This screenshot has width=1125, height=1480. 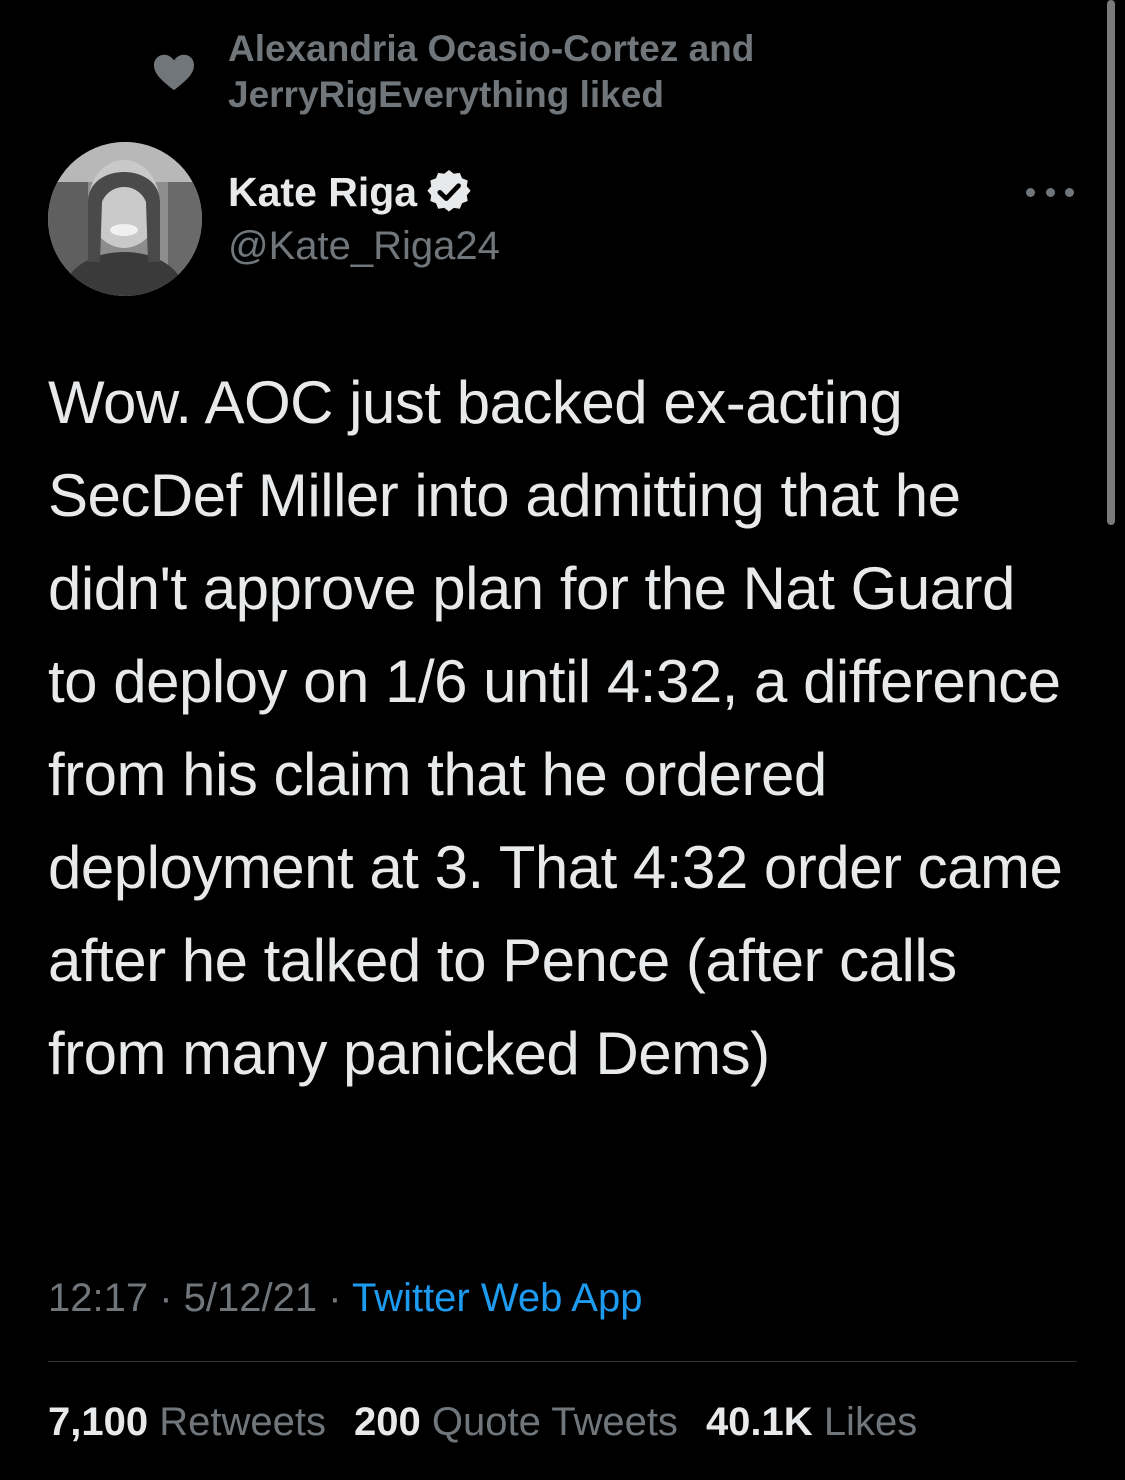 I want to click on quotes-label: Quote Tweets, so click(x=554, y=1422).